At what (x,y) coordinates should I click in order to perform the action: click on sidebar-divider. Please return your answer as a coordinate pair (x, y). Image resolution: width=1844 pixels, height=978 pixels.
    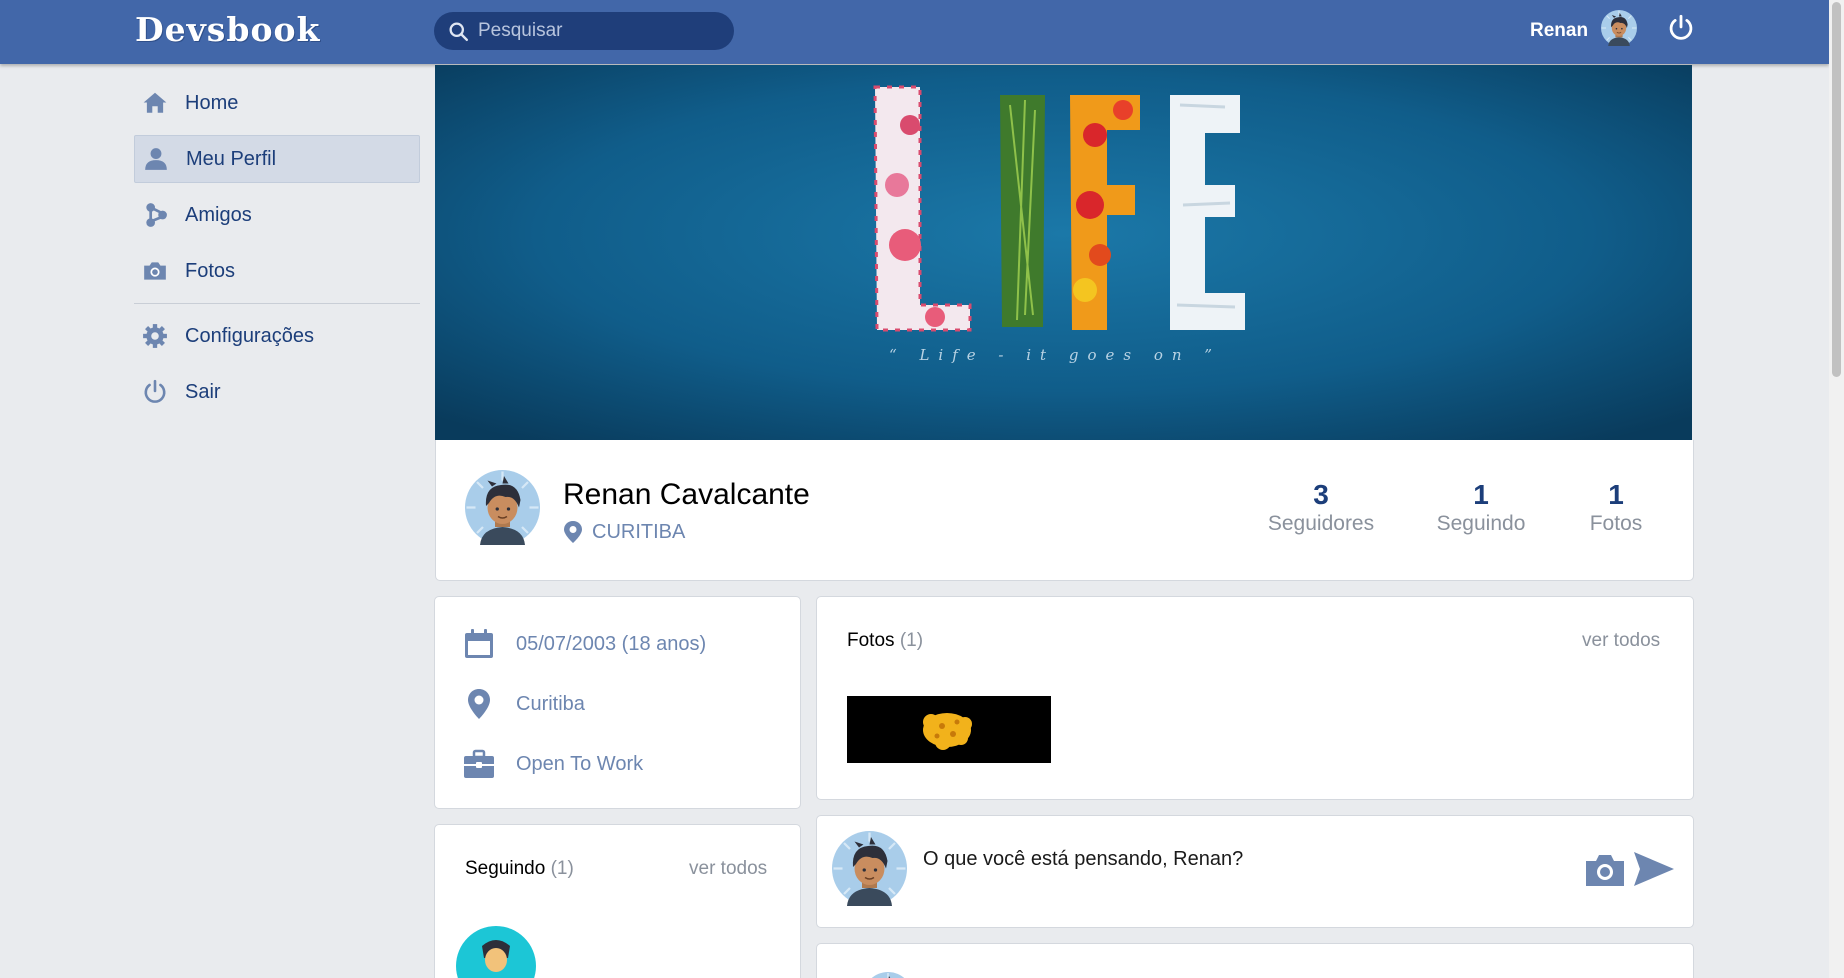
    Looking at the image, I should click on (277, 303).